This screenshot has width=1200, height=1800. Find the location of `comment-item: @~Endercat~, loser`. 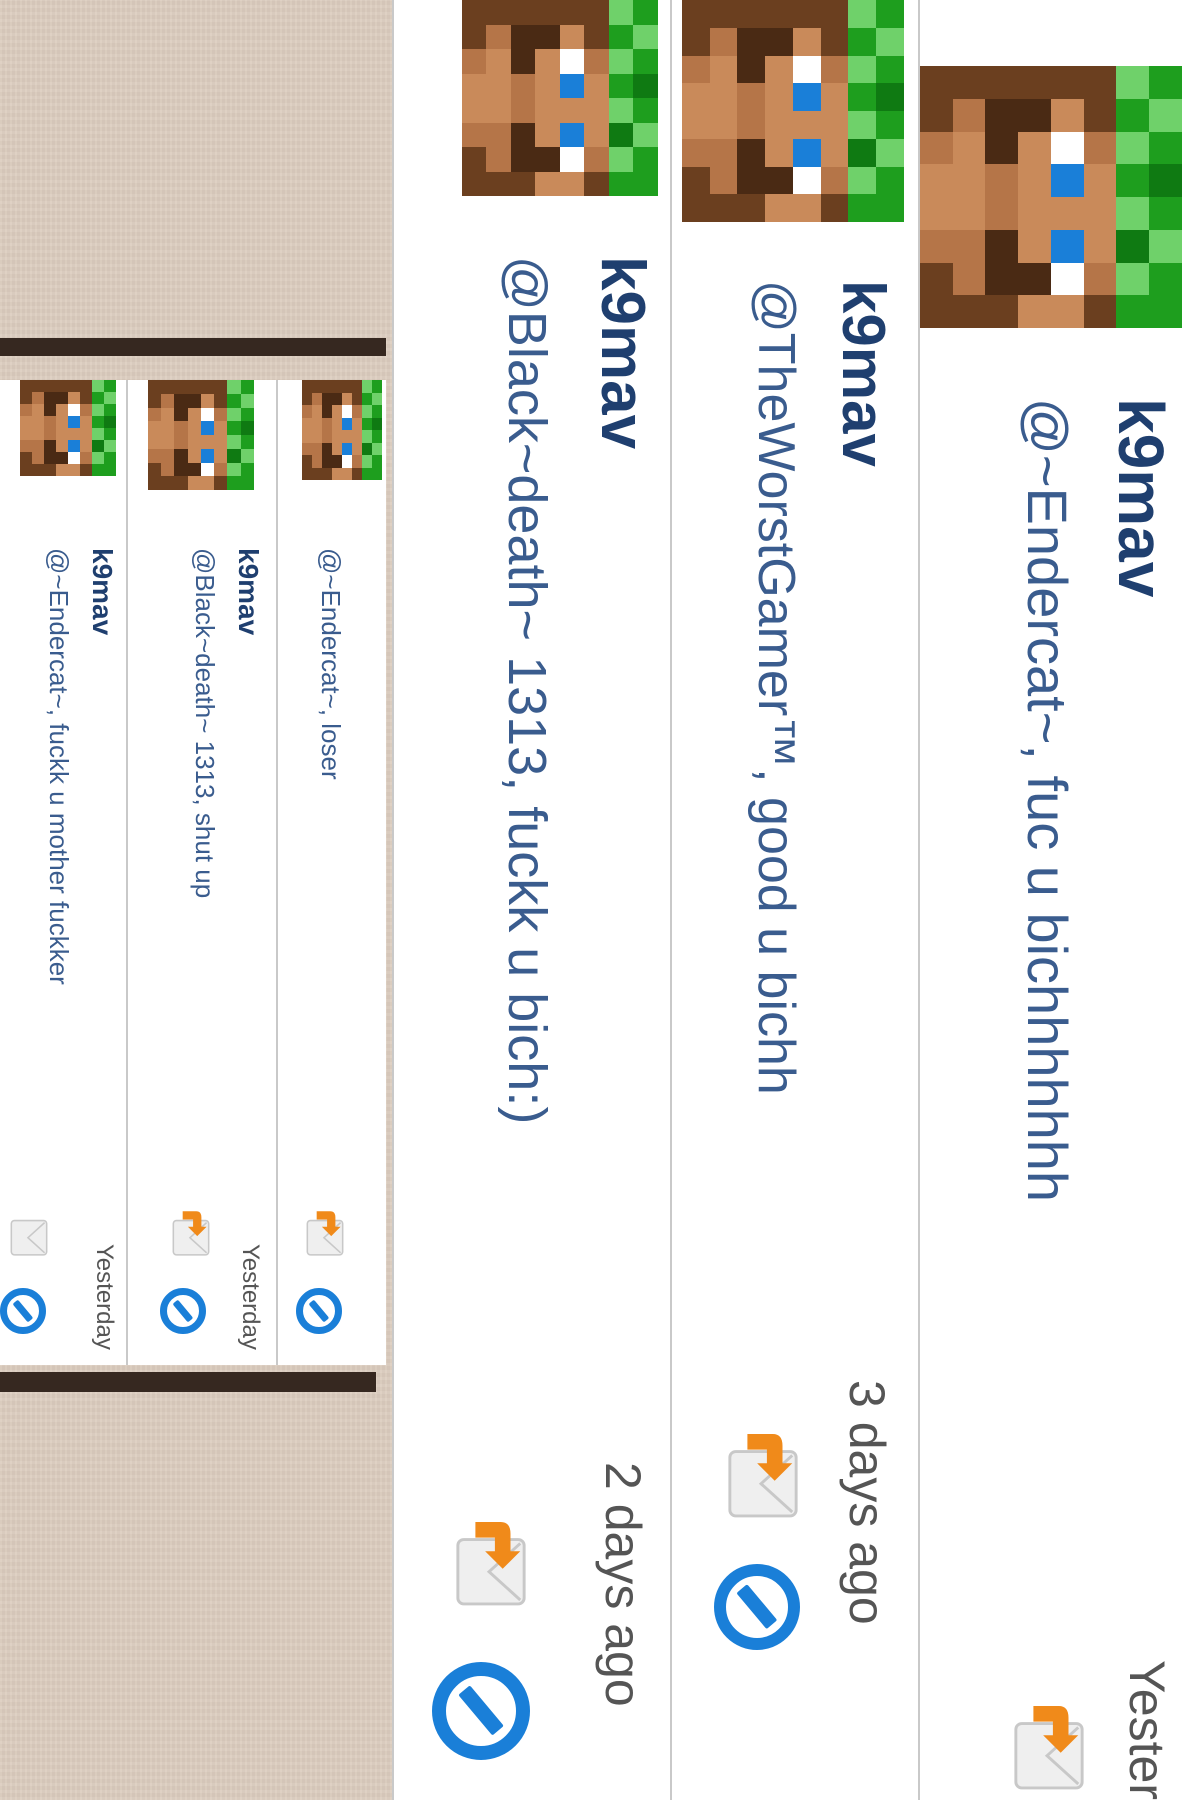

comment-item: @~Endercat~, loser is located at coordinates (331, 872).